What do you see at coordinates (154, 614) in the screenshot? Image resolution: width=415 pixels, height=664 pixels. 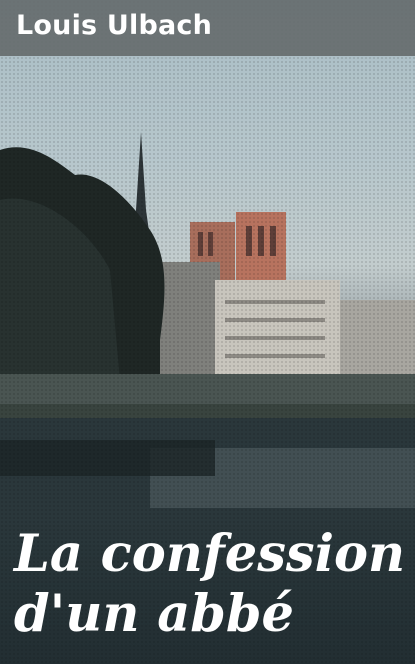 I see `book-title-line-2: d'un abbé` at bounding box center [154, 614].